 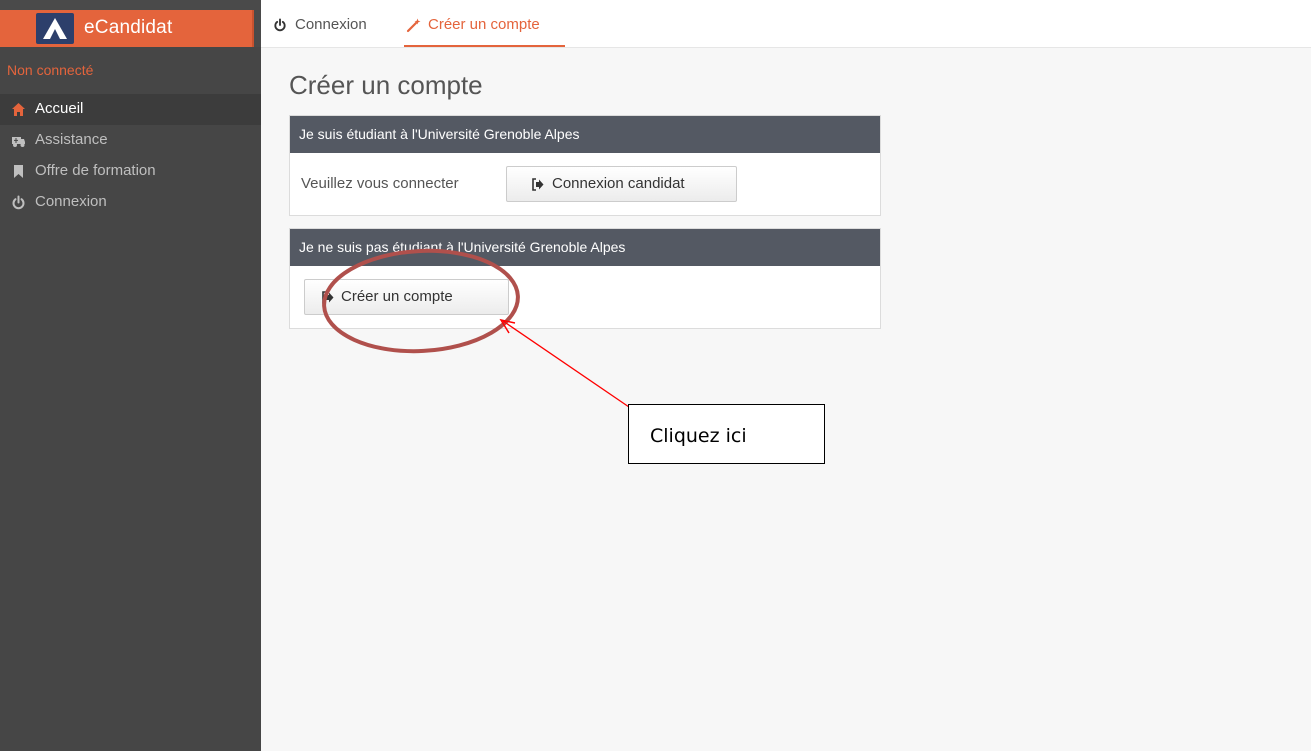 I want to click on sidebar-item-offre-de-formation: Offre de formation, so click(x=130, y=171).